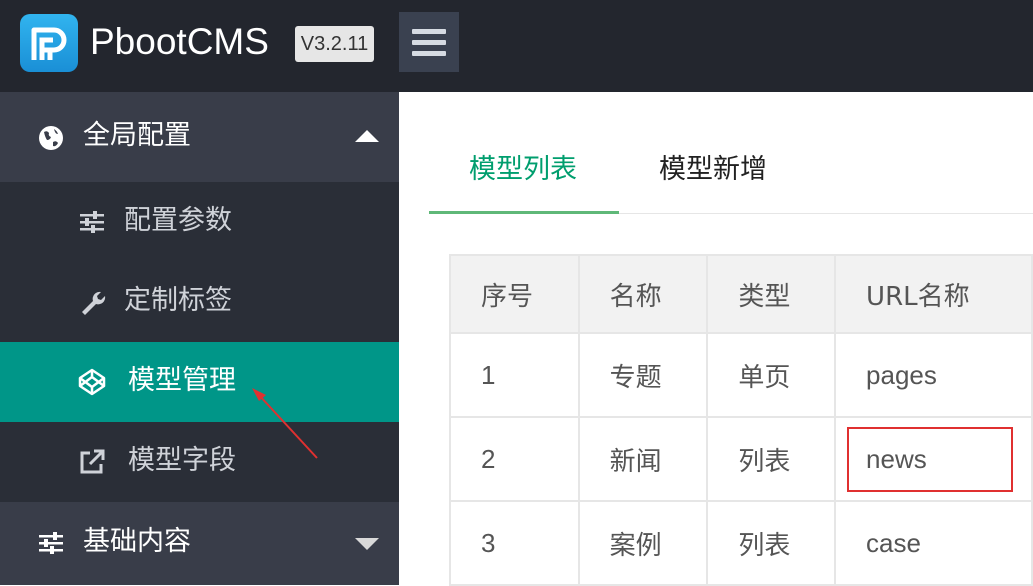 The width and height of the screenshot is (1033, 586). I want to click on table-cell: 2, so click(514, 459).